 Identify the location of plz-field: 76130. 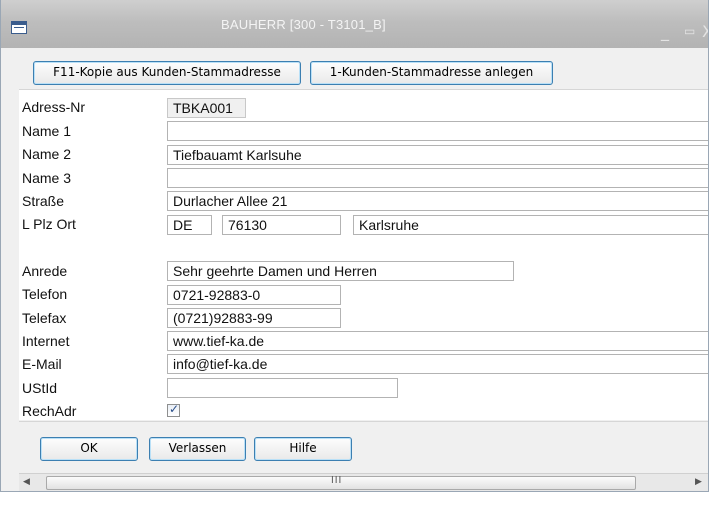
(281, 225).